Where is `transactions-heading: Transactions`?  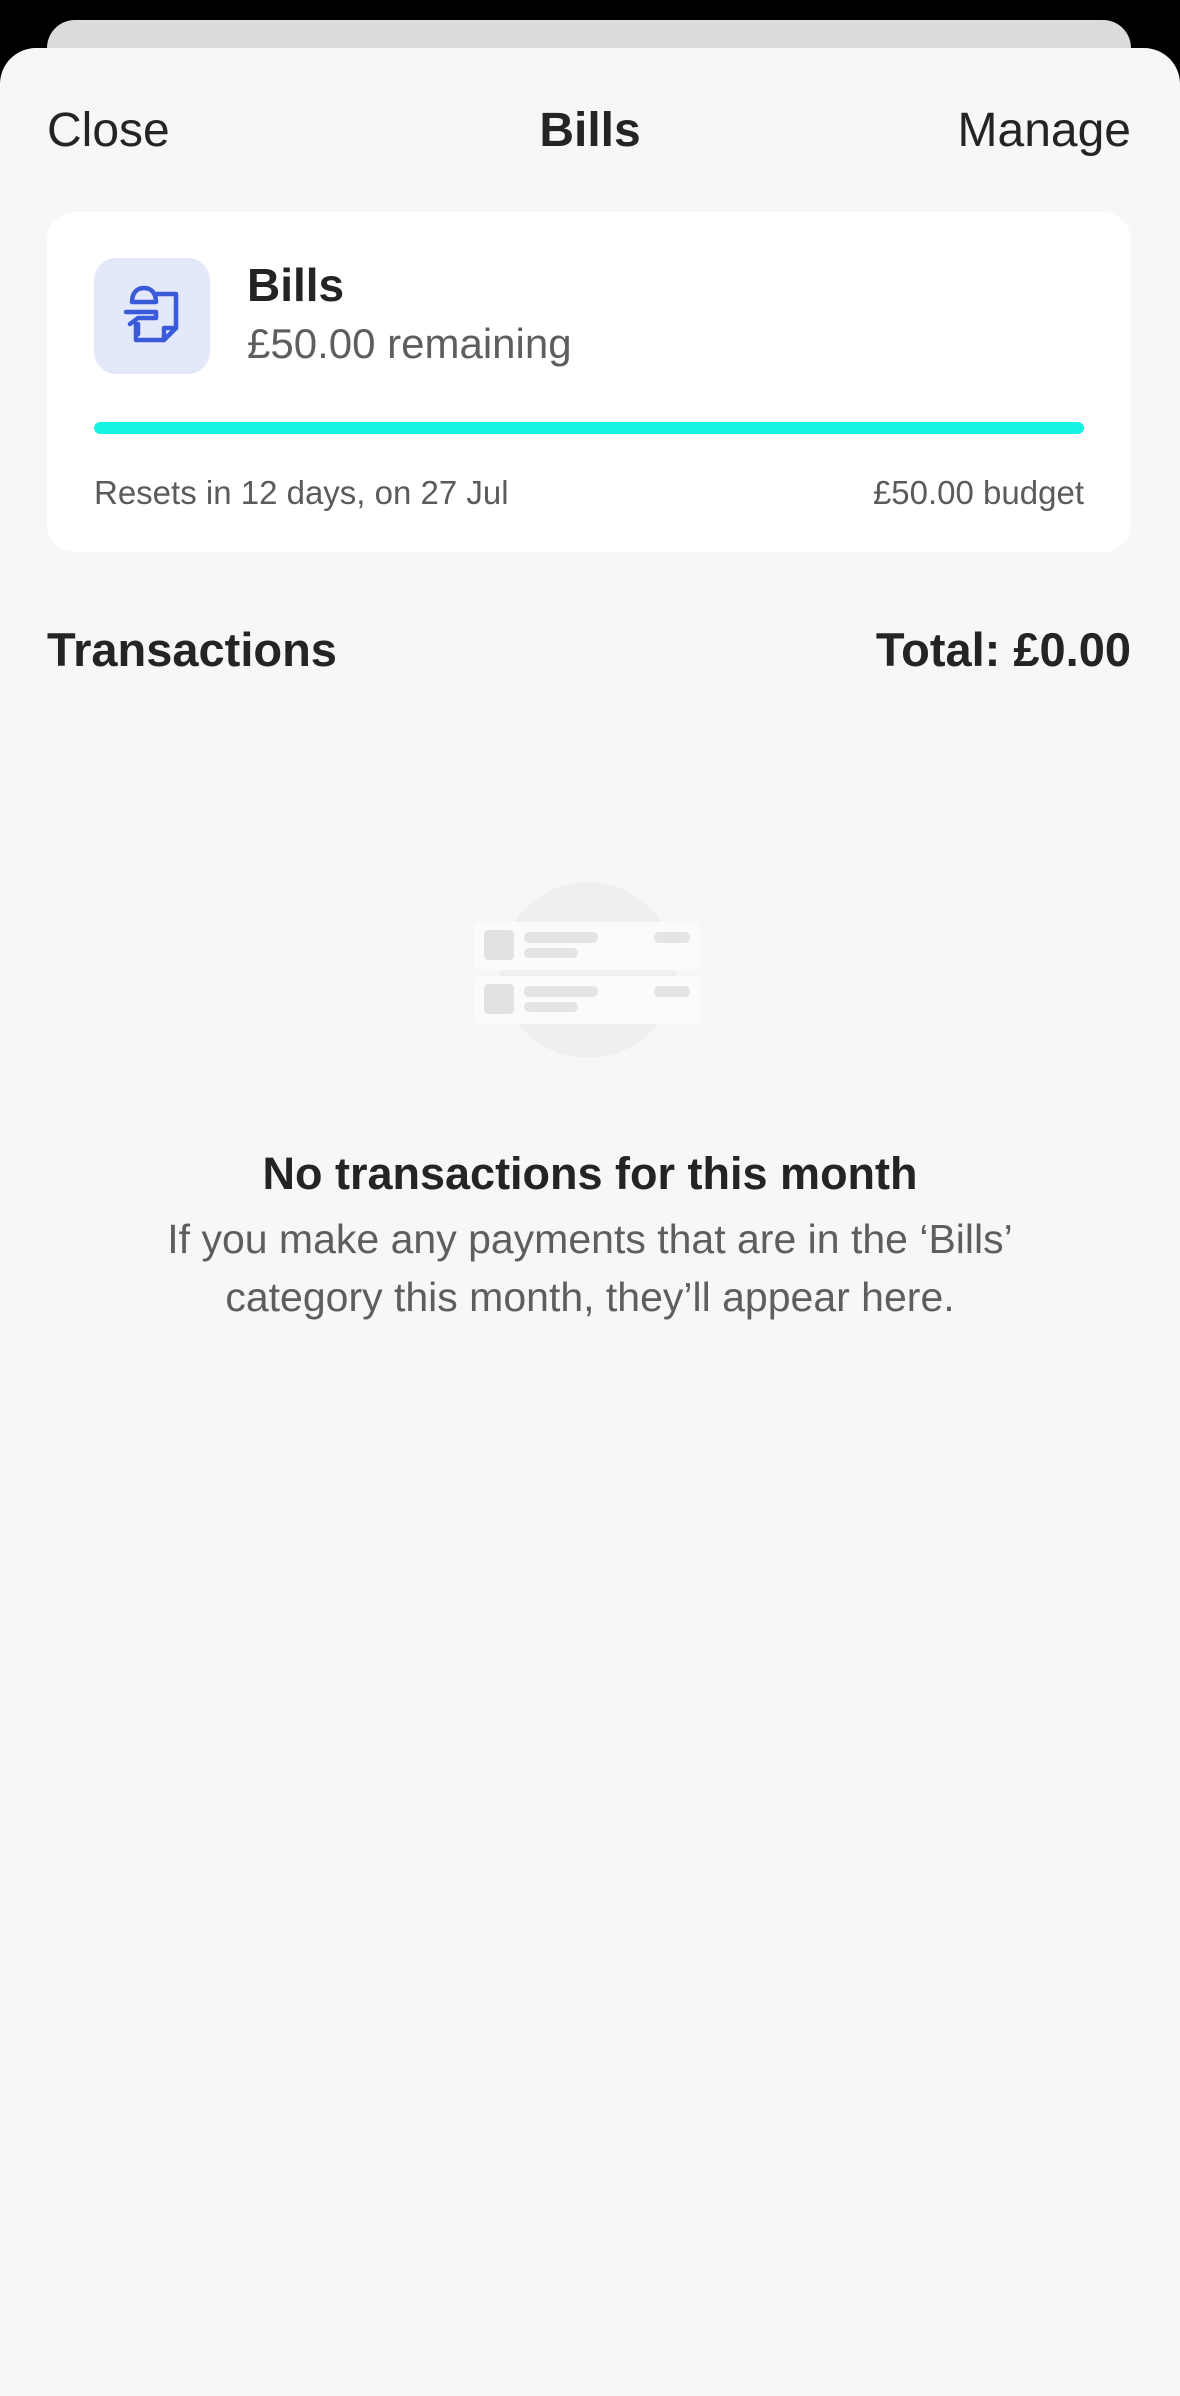 transactions-heading: Transactions is located at coordinates (192, 649).